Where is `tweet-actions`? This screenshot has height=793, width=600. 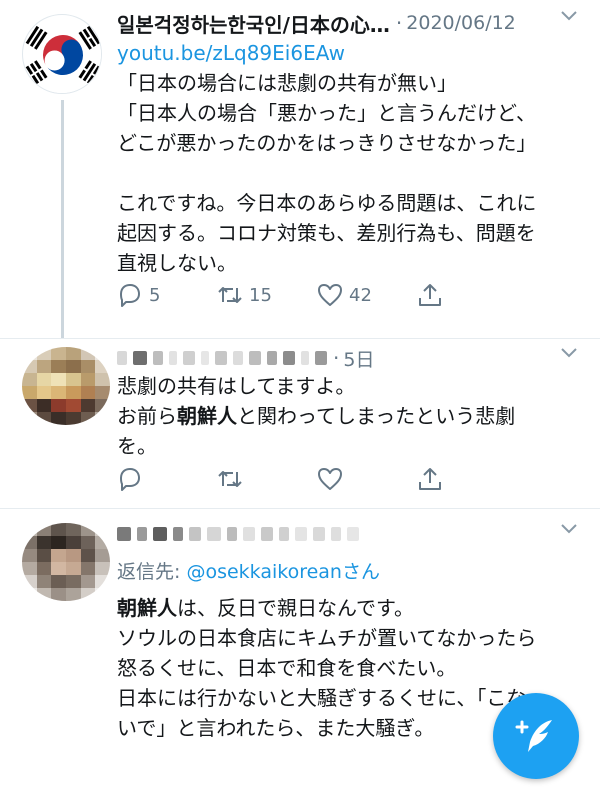 tweet-actions is located at coordinates (317, 479).